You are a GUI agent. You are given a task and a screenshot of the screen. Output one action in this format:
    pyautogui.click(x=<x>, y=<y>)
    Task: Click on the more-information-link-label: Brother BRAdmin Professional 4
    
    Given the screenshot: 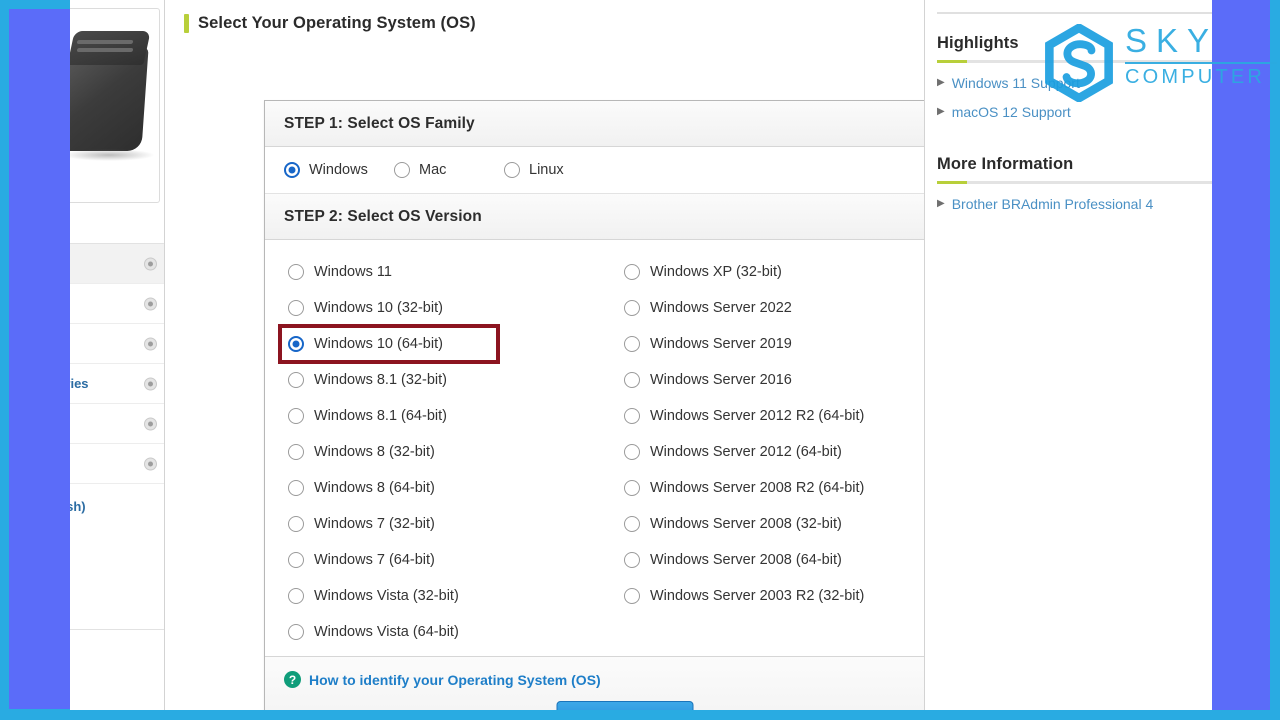 What is the action you would take?
    pyautogui.click(x=1052, y=204)
    